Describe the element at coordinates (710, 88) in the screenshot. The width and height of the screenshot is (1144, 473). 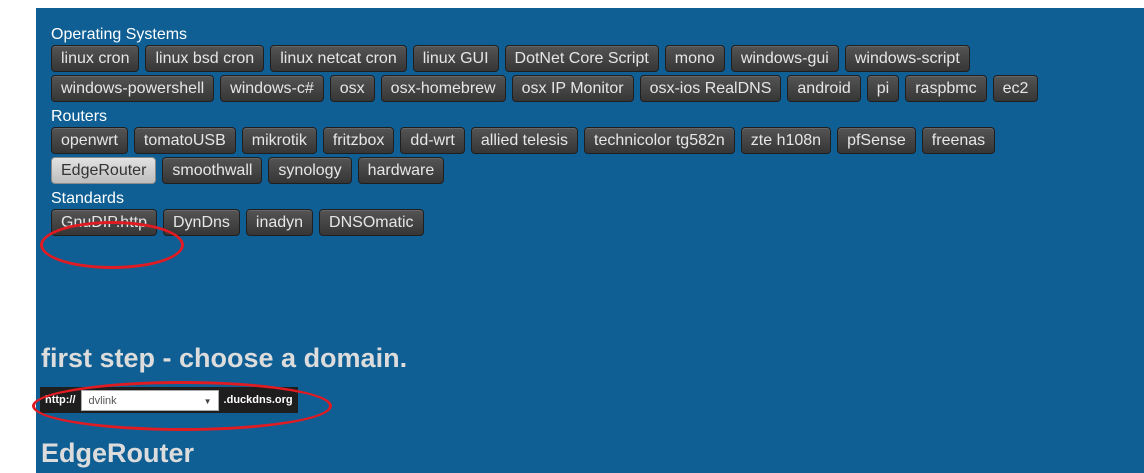
I see `platform-button-osx-ios-realdns: osx-ios RealDNS` at that location.